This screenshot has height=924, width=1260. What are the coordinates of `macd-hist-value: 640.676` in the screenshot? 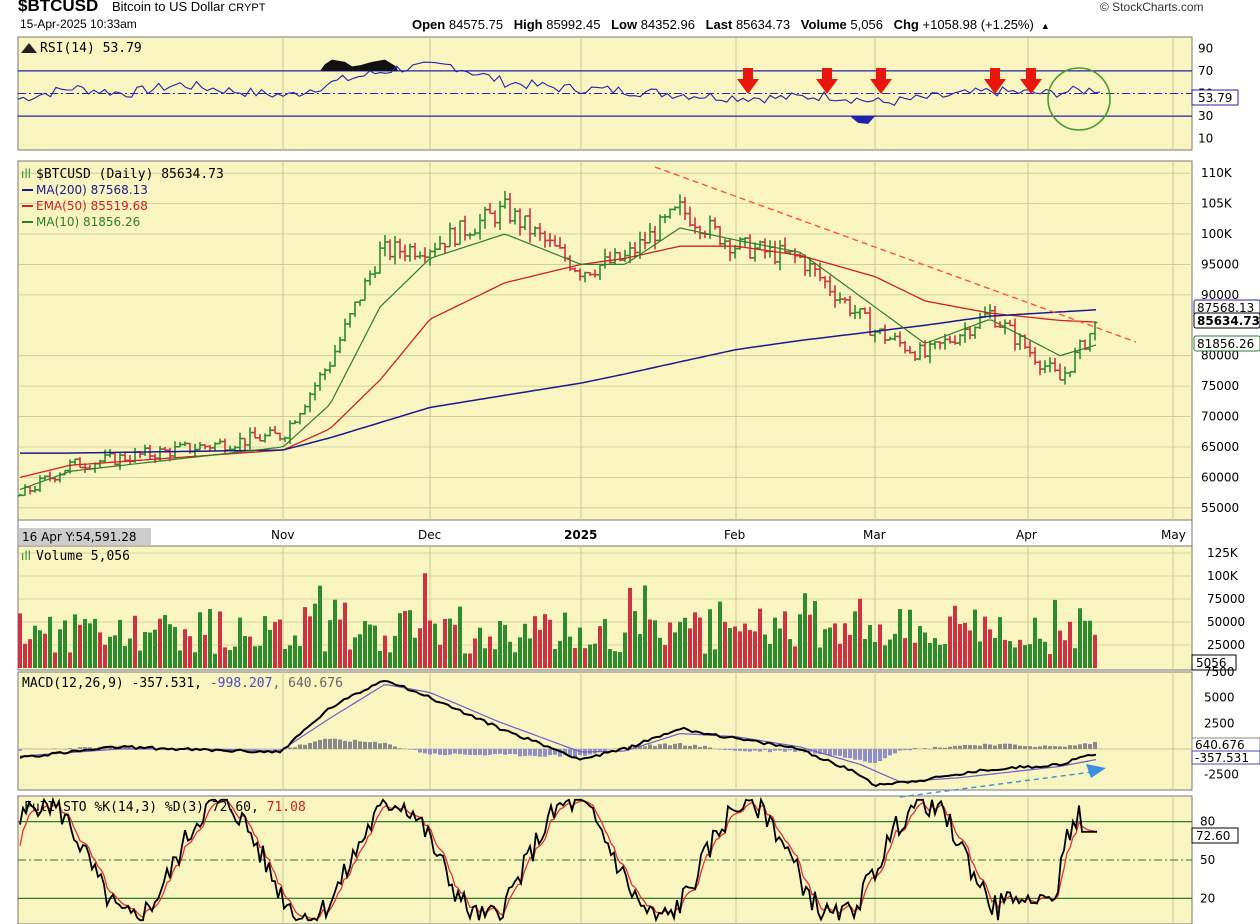 It's located at (1220, 745).